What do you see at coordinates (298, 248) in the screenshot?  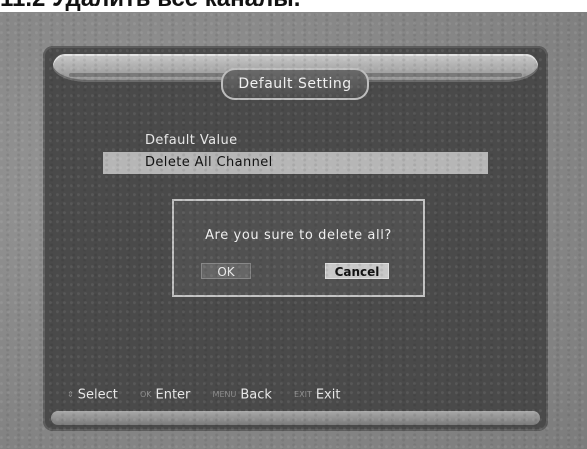 I see `confirm-dialog: Are you sure to delete all? OK Cancel` at bounding box center [298, 248].